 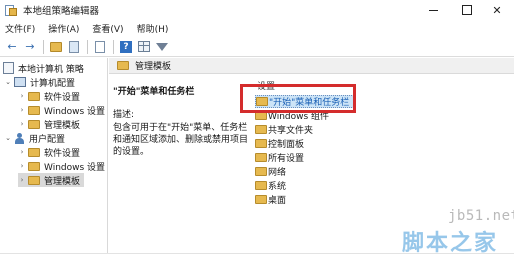 I want to click on list-item-desktop: 桌面, so click(x=270, y=199).